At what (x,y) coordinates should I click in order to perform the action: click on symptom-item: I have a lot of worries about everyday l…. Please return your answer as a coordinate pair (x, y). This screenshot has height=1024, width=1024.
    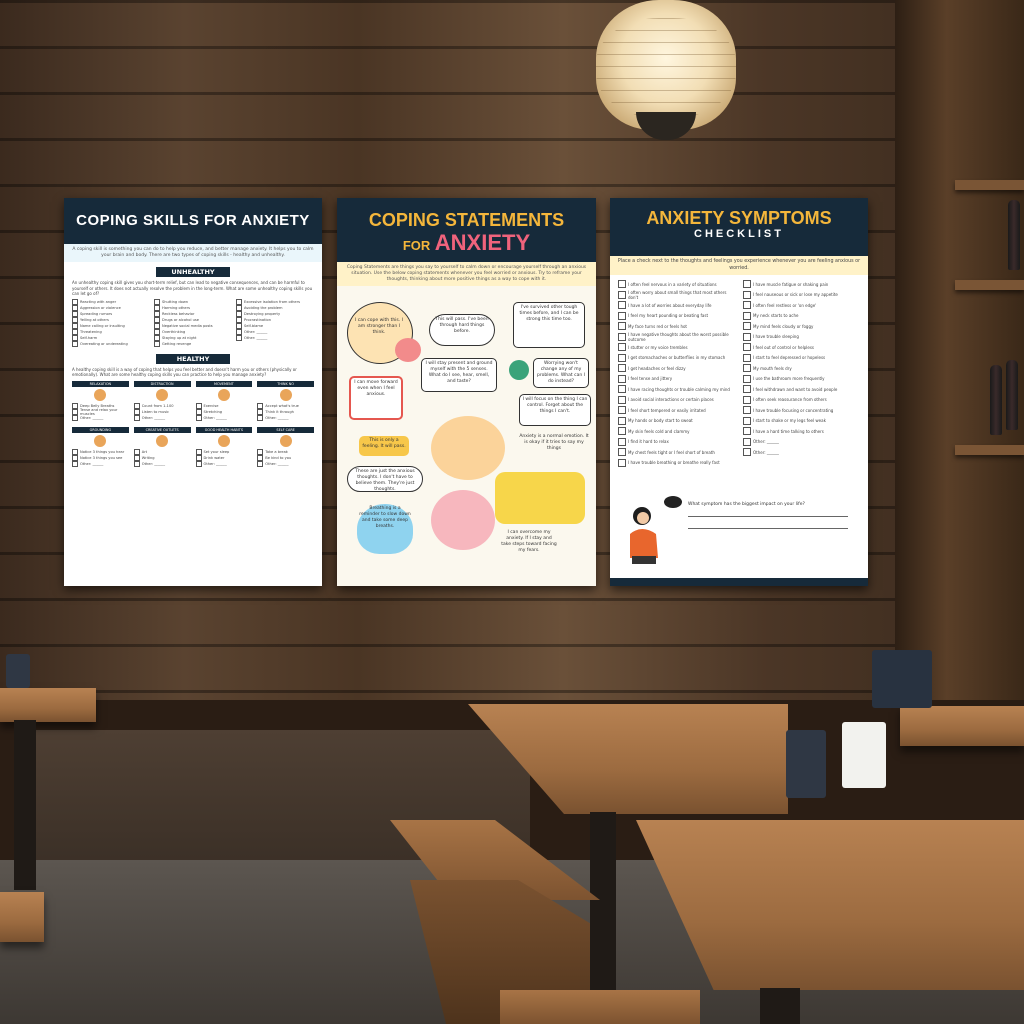
    Looking at the image, I should click on (676, 305).